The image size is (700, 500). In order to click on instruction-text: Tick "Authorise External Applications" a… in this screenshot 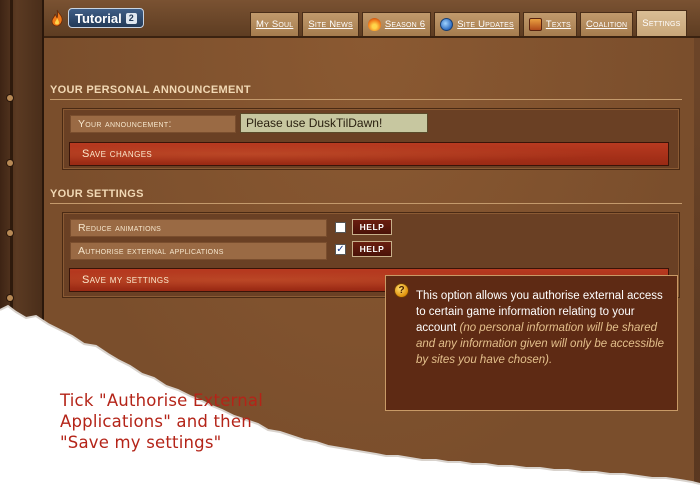, I will do `click(162, 421)`.